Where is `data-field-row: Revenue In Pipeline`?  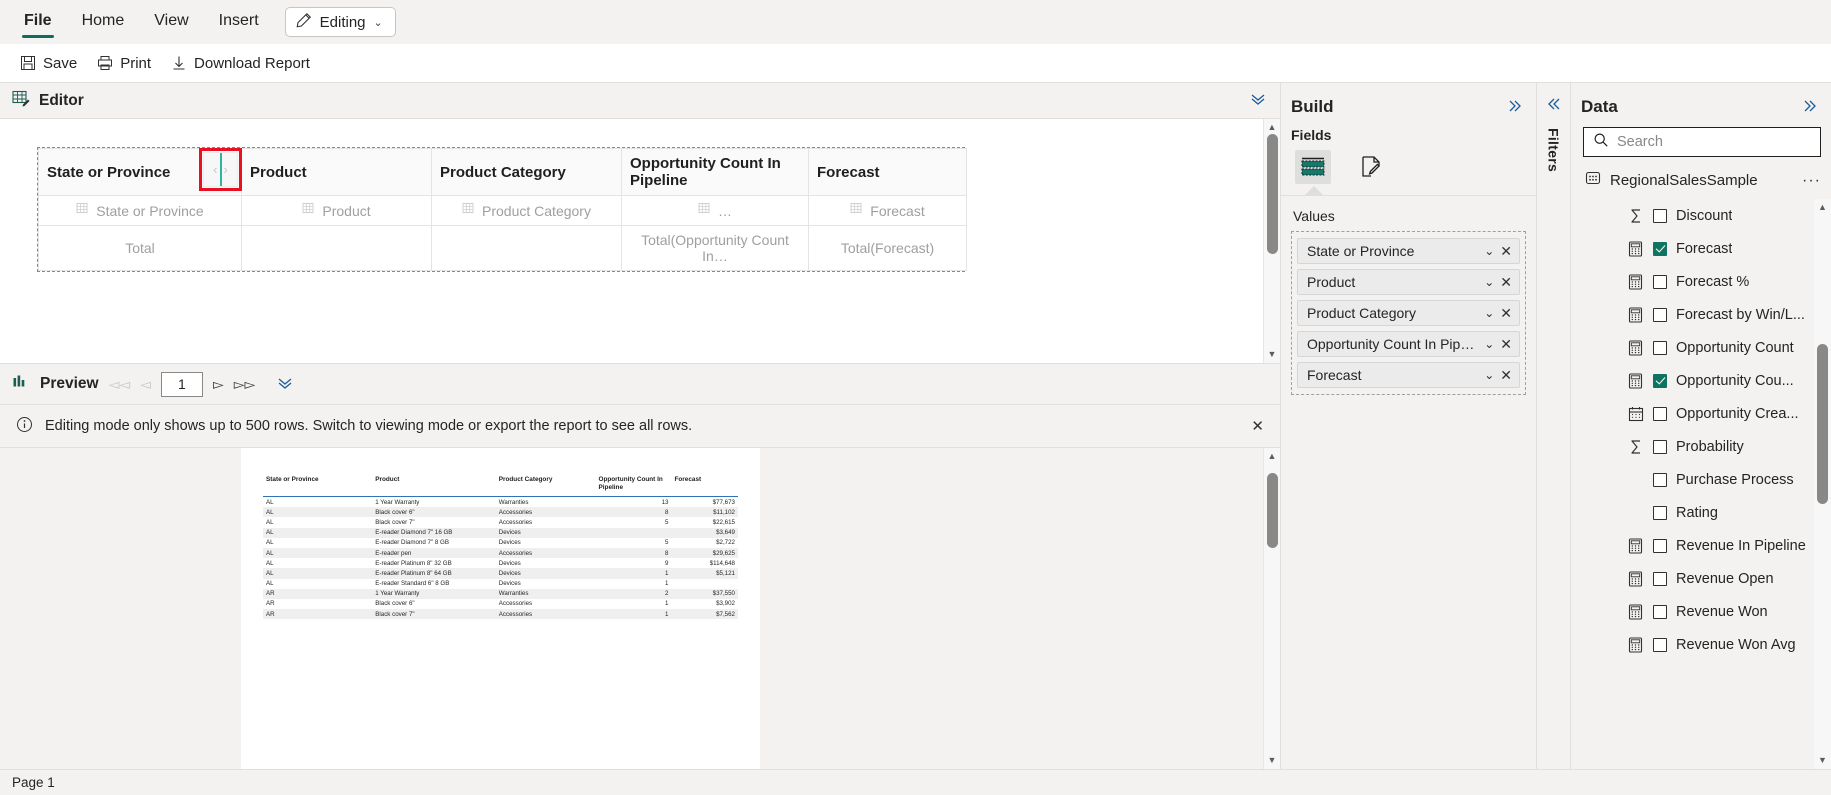 data-field-row: Revenue In Pipeline is located at coordinates (1692, 545).